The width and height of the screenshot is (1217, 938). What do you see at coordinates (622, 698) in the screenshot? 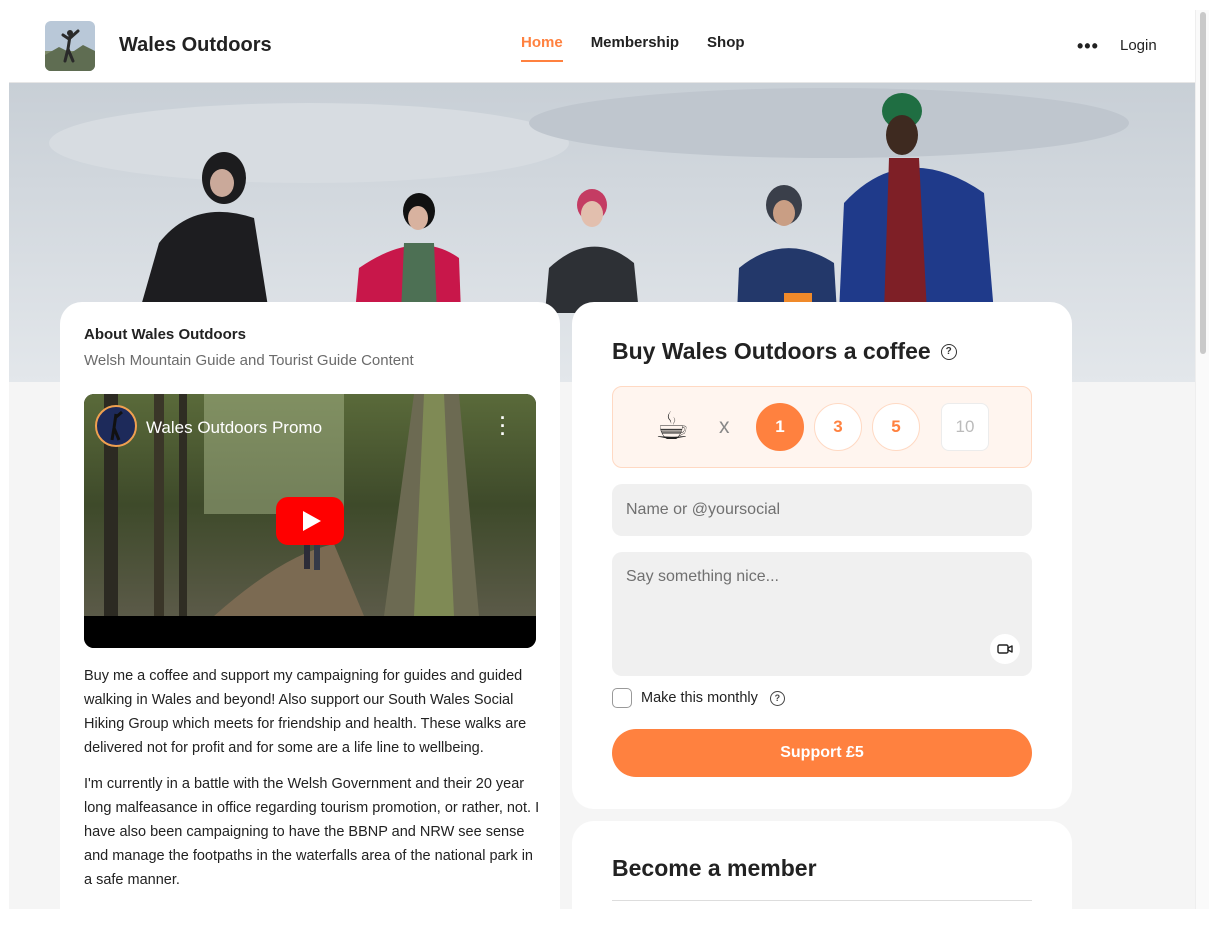
I see `monthly-checkbox` at bounding box center [622, 698].